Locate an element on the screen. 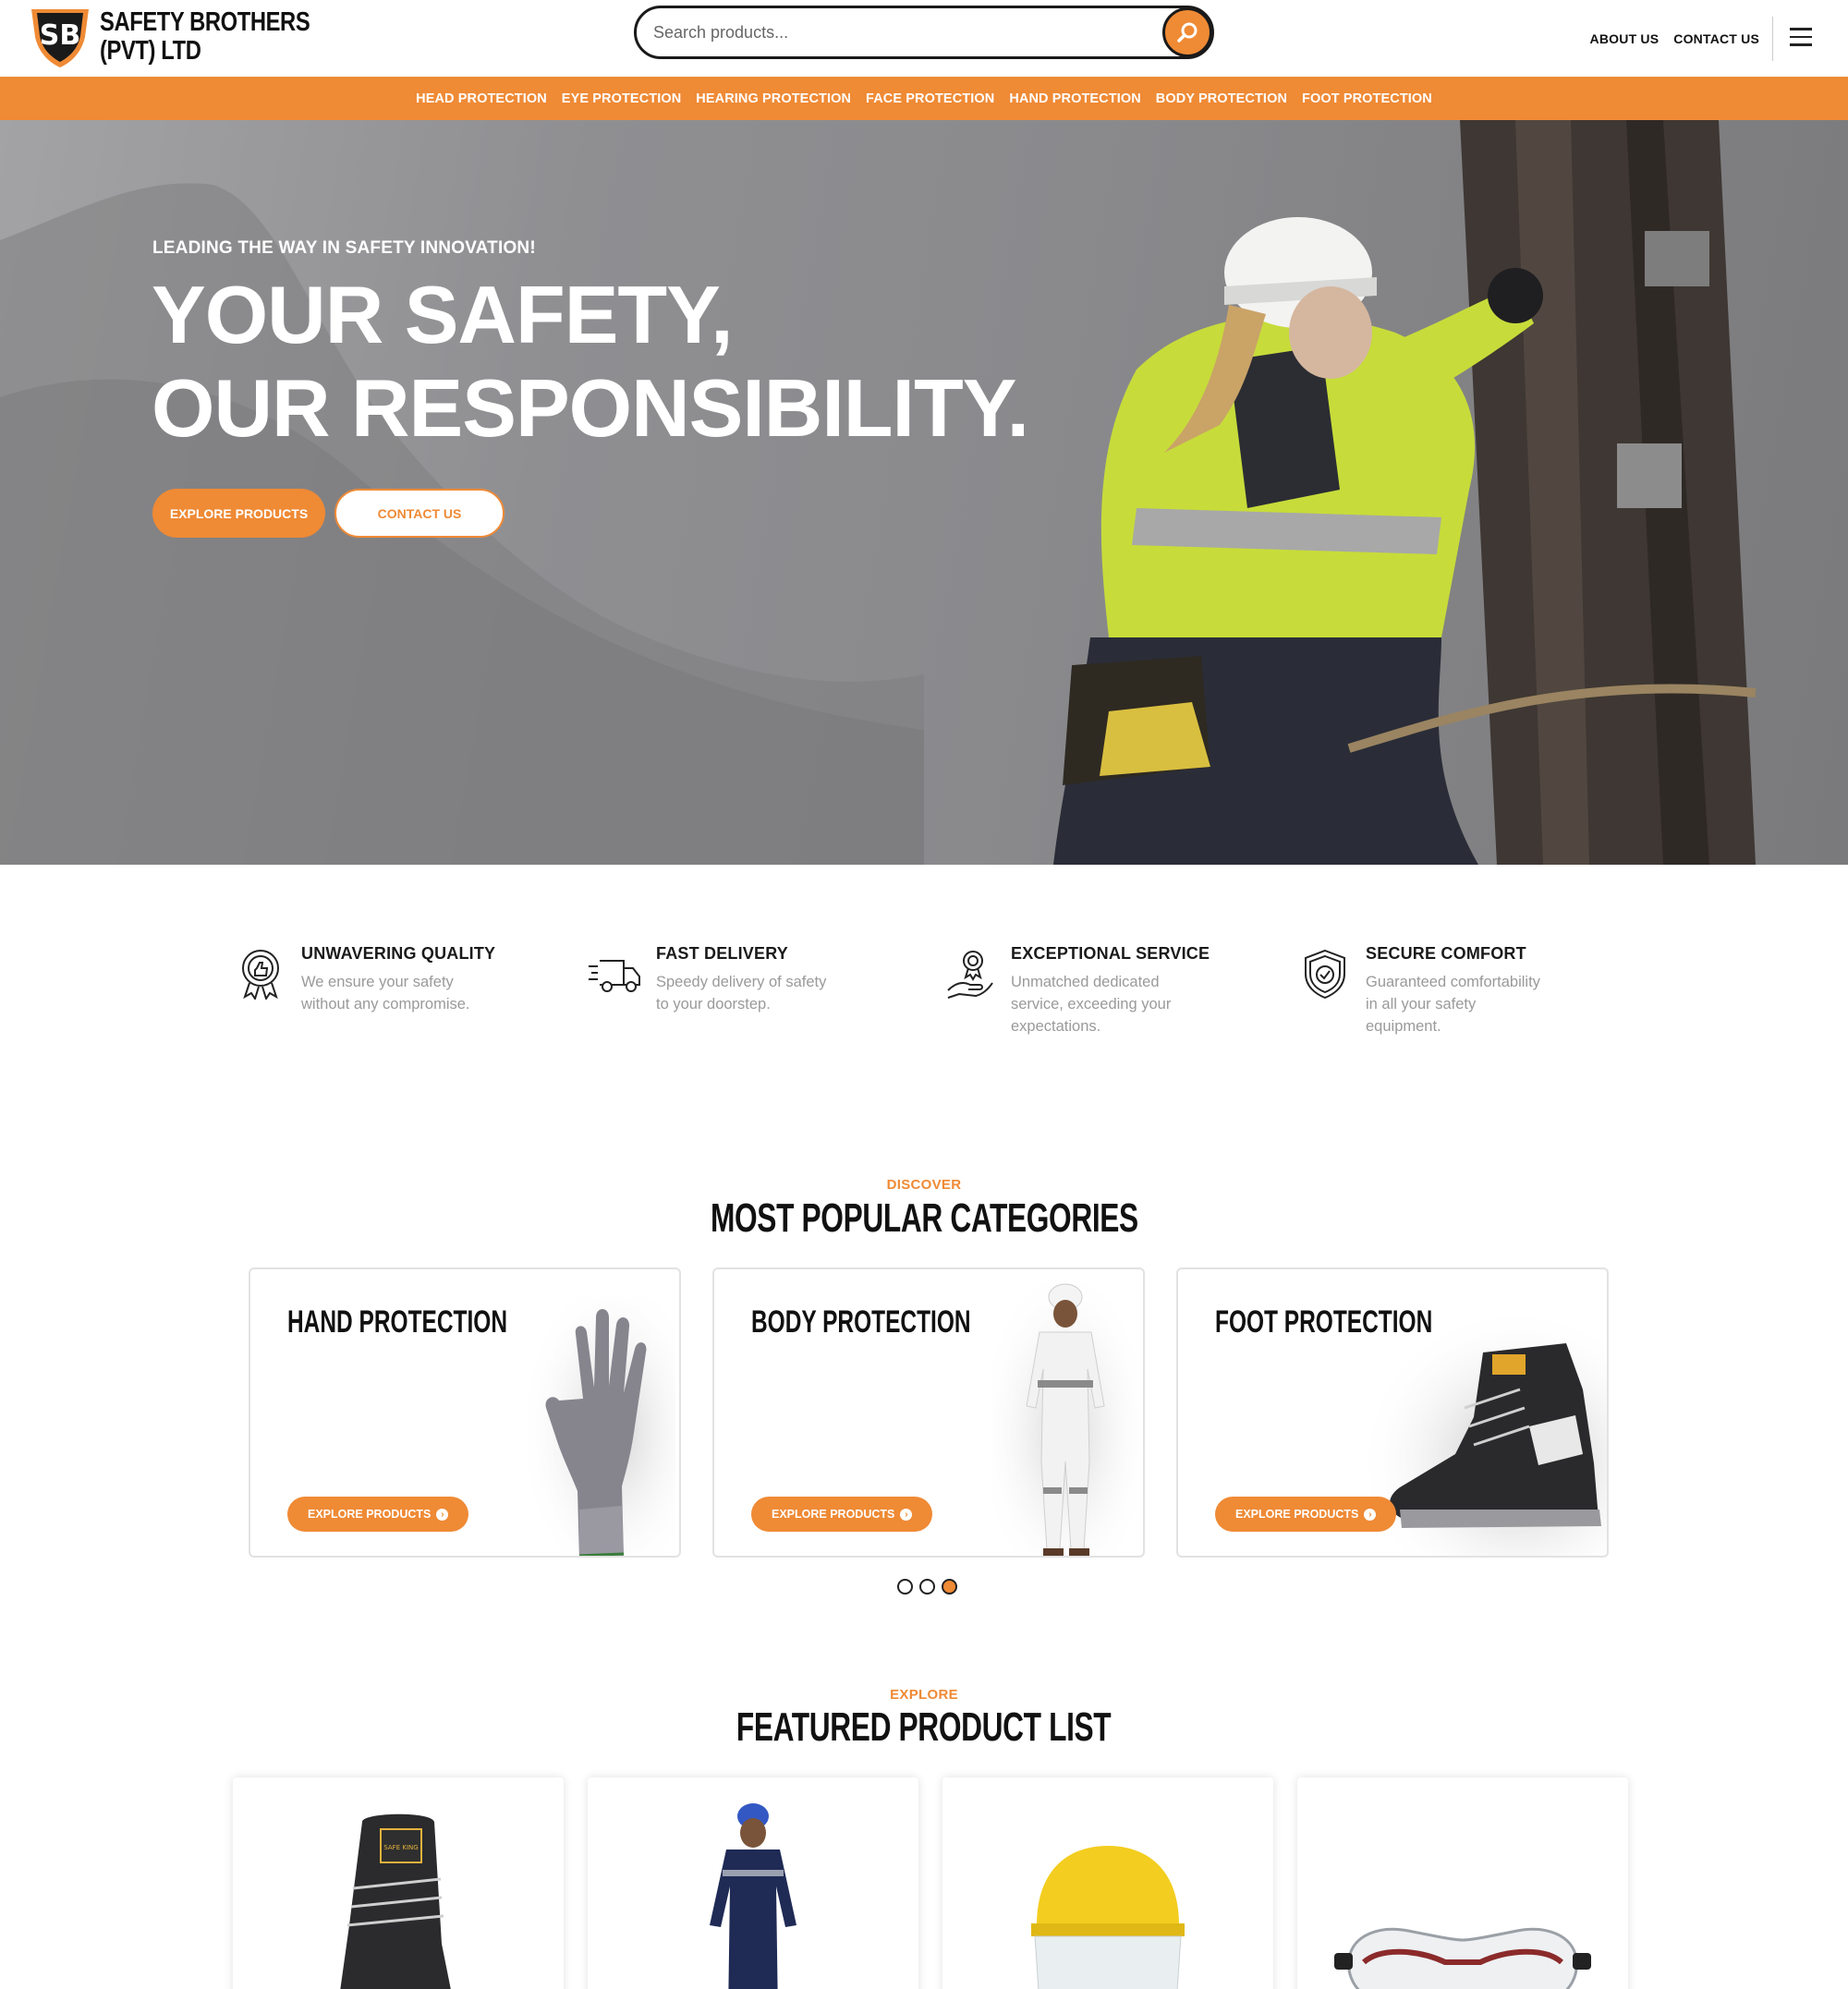  brand-name-line2: (PVT) LTD is located at coordinates (150, 51).